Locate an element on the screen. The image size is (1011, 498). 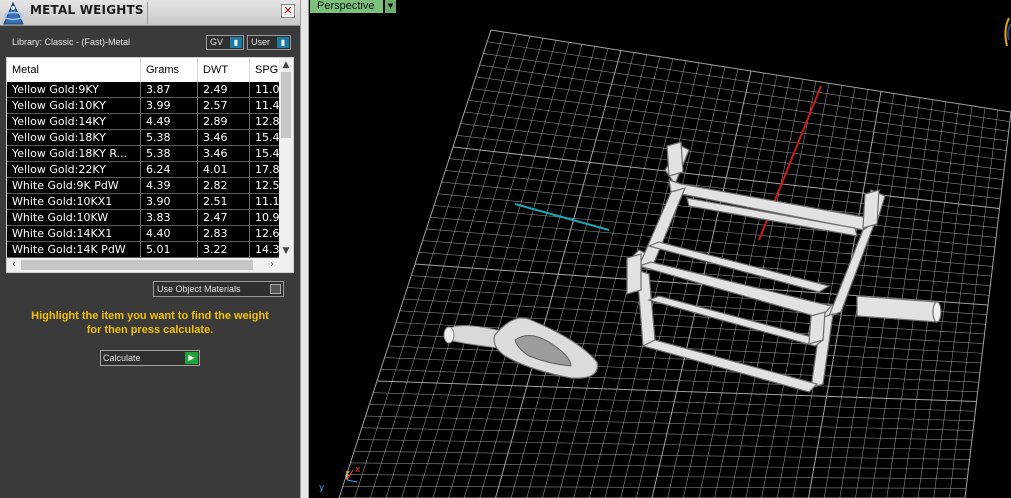
table-row: White Gold:10KW3.832.47 10.99 is located at coordinates (143, 218).